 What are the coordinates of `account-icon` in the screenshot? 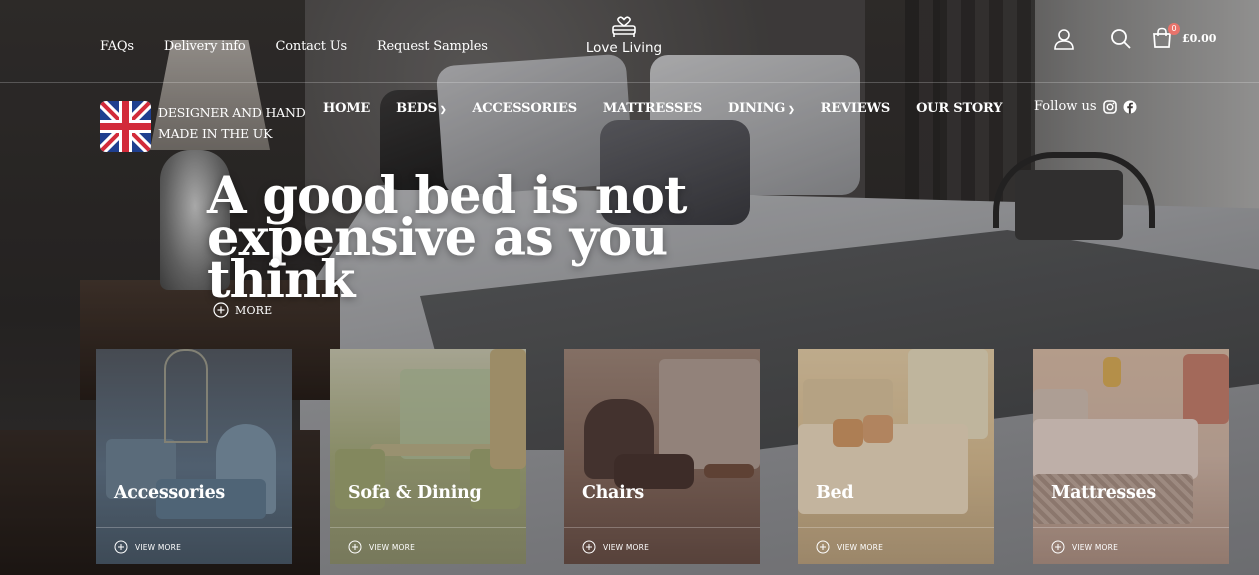 It's located at (1064, 39).